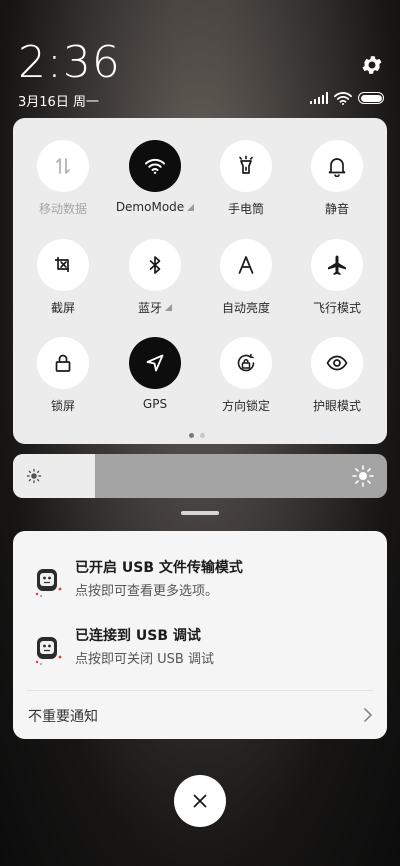 Image resolution: width=400 pixels, height=866 pixels. What do you see at coordinates (62, 406) in the screenshot?
I see `tile-label: 锁屏` at bounding box center [62, 406].